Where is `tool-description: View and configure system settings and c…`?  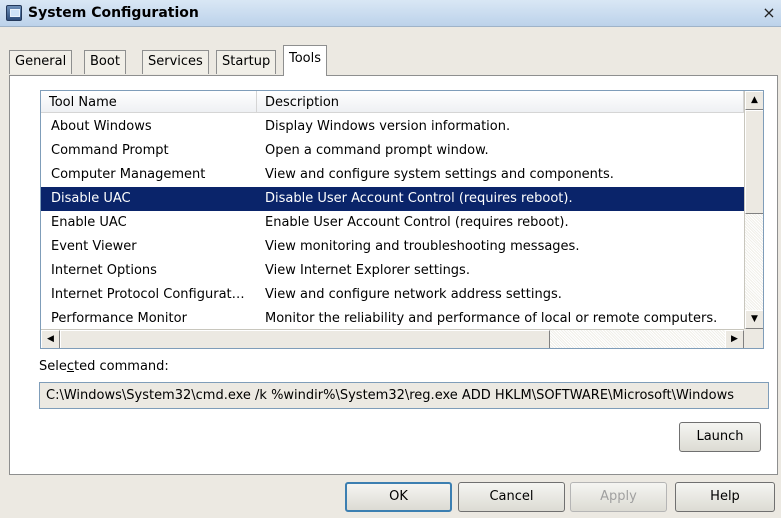 tool-description: View and configure system settings and c… is located at coordinates (439, 174).